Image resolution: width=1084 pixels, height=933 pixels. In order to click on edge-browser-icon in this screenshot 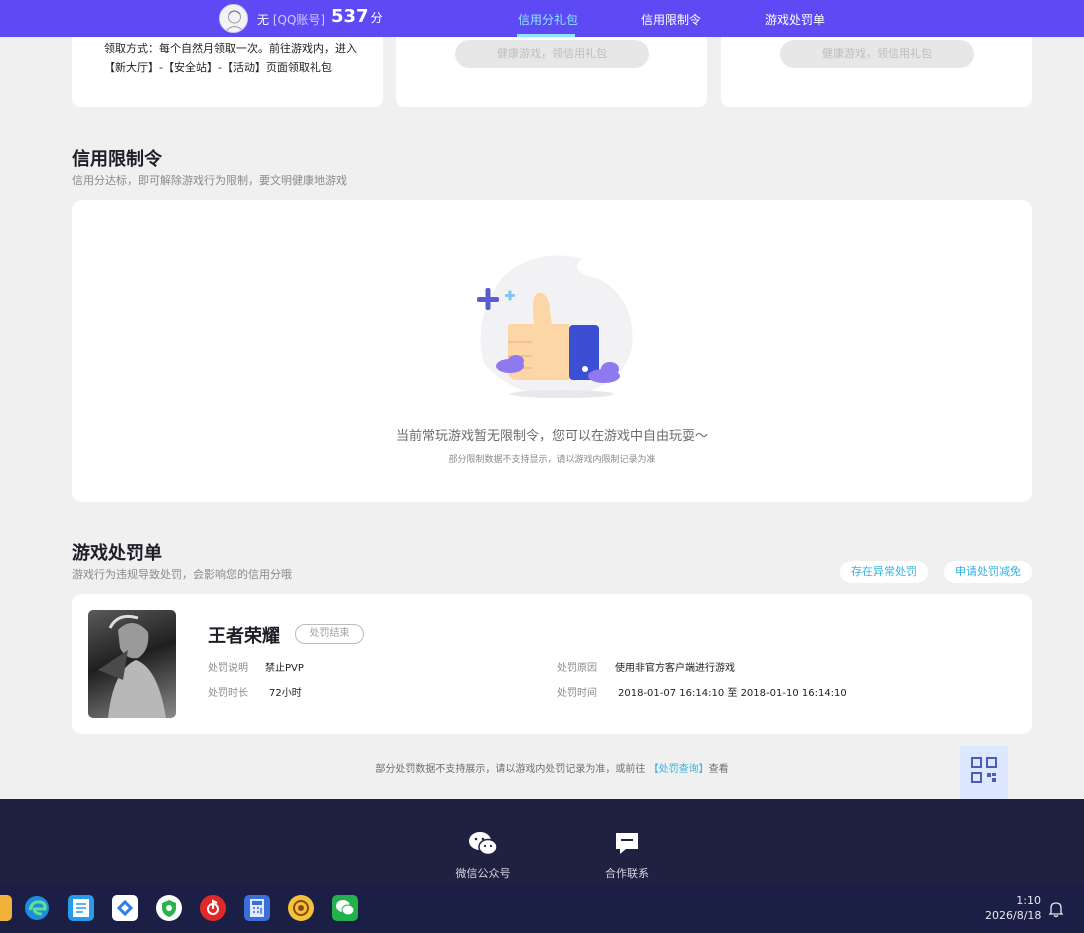, I will do `click(37, 908)`.